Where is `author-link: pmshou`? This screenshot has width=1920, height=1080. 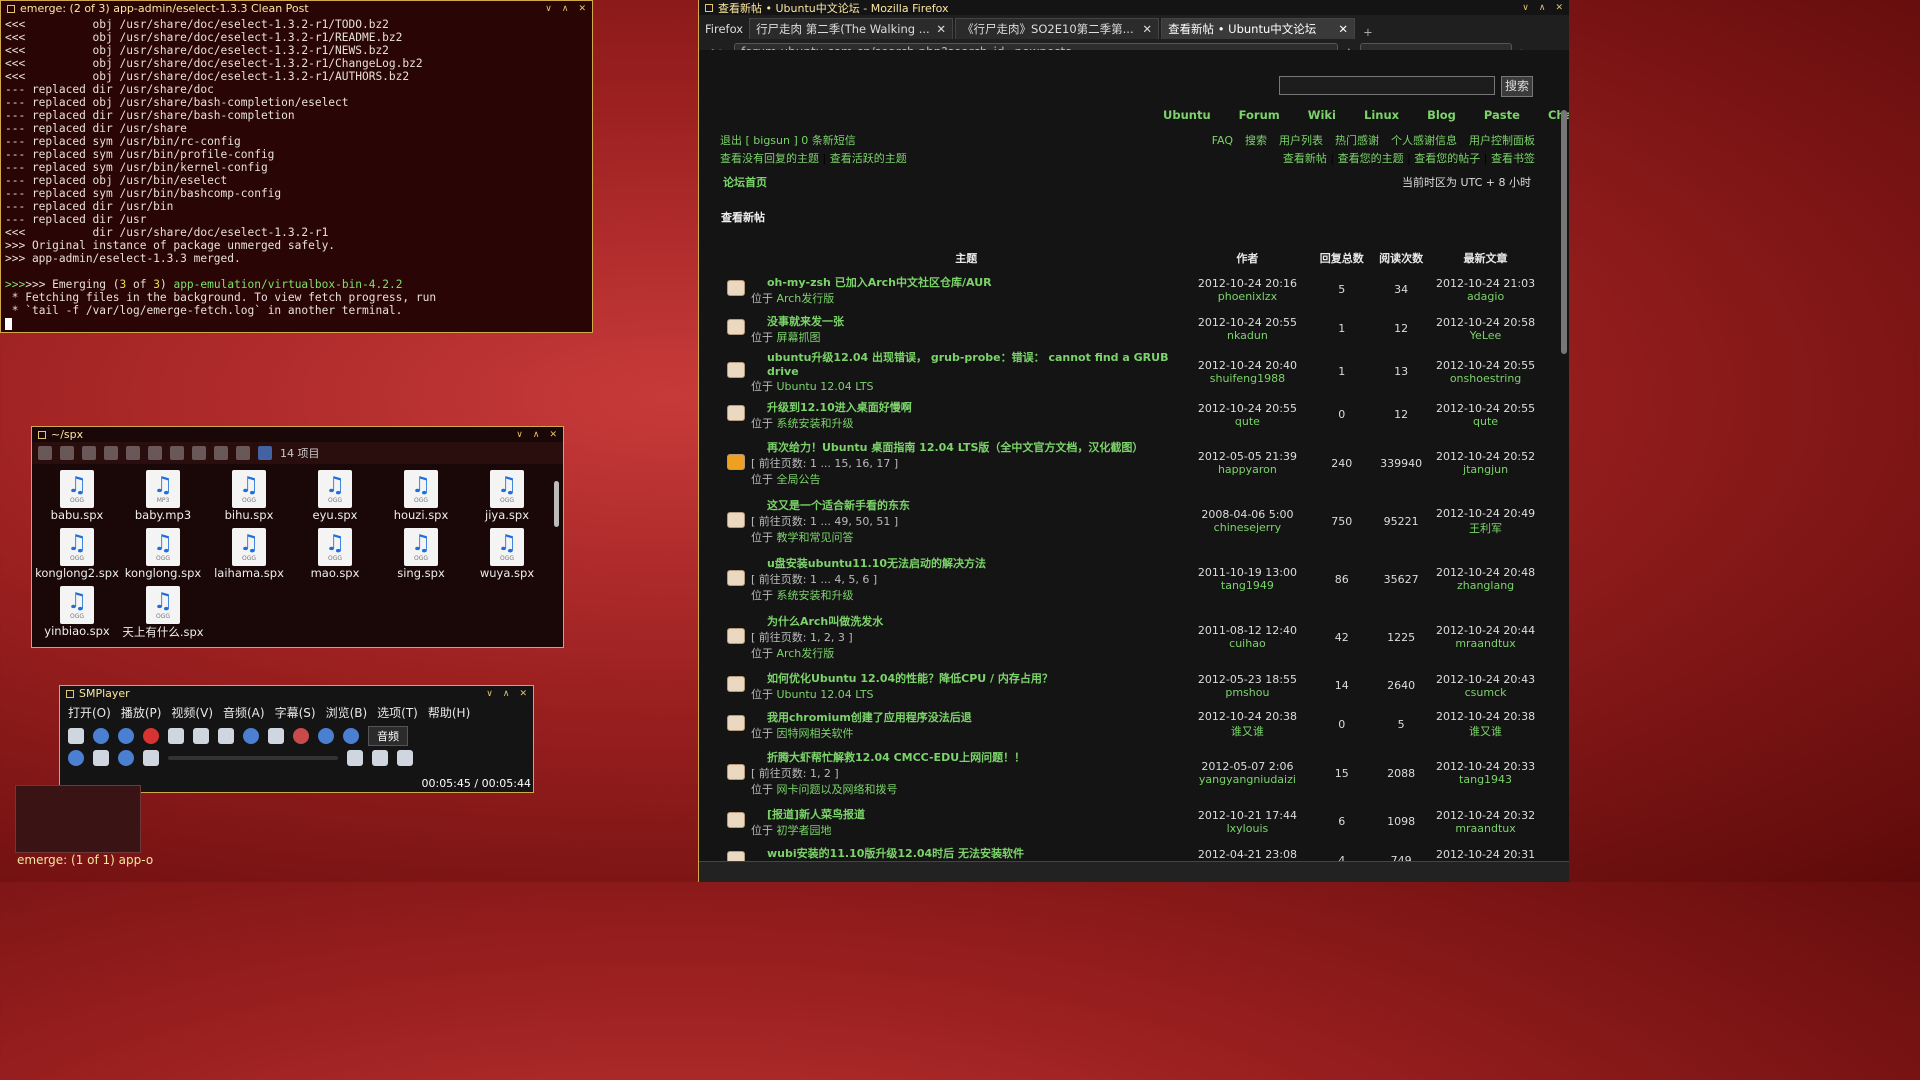 author-link: pmshou is located at coordinates (1248, 692).